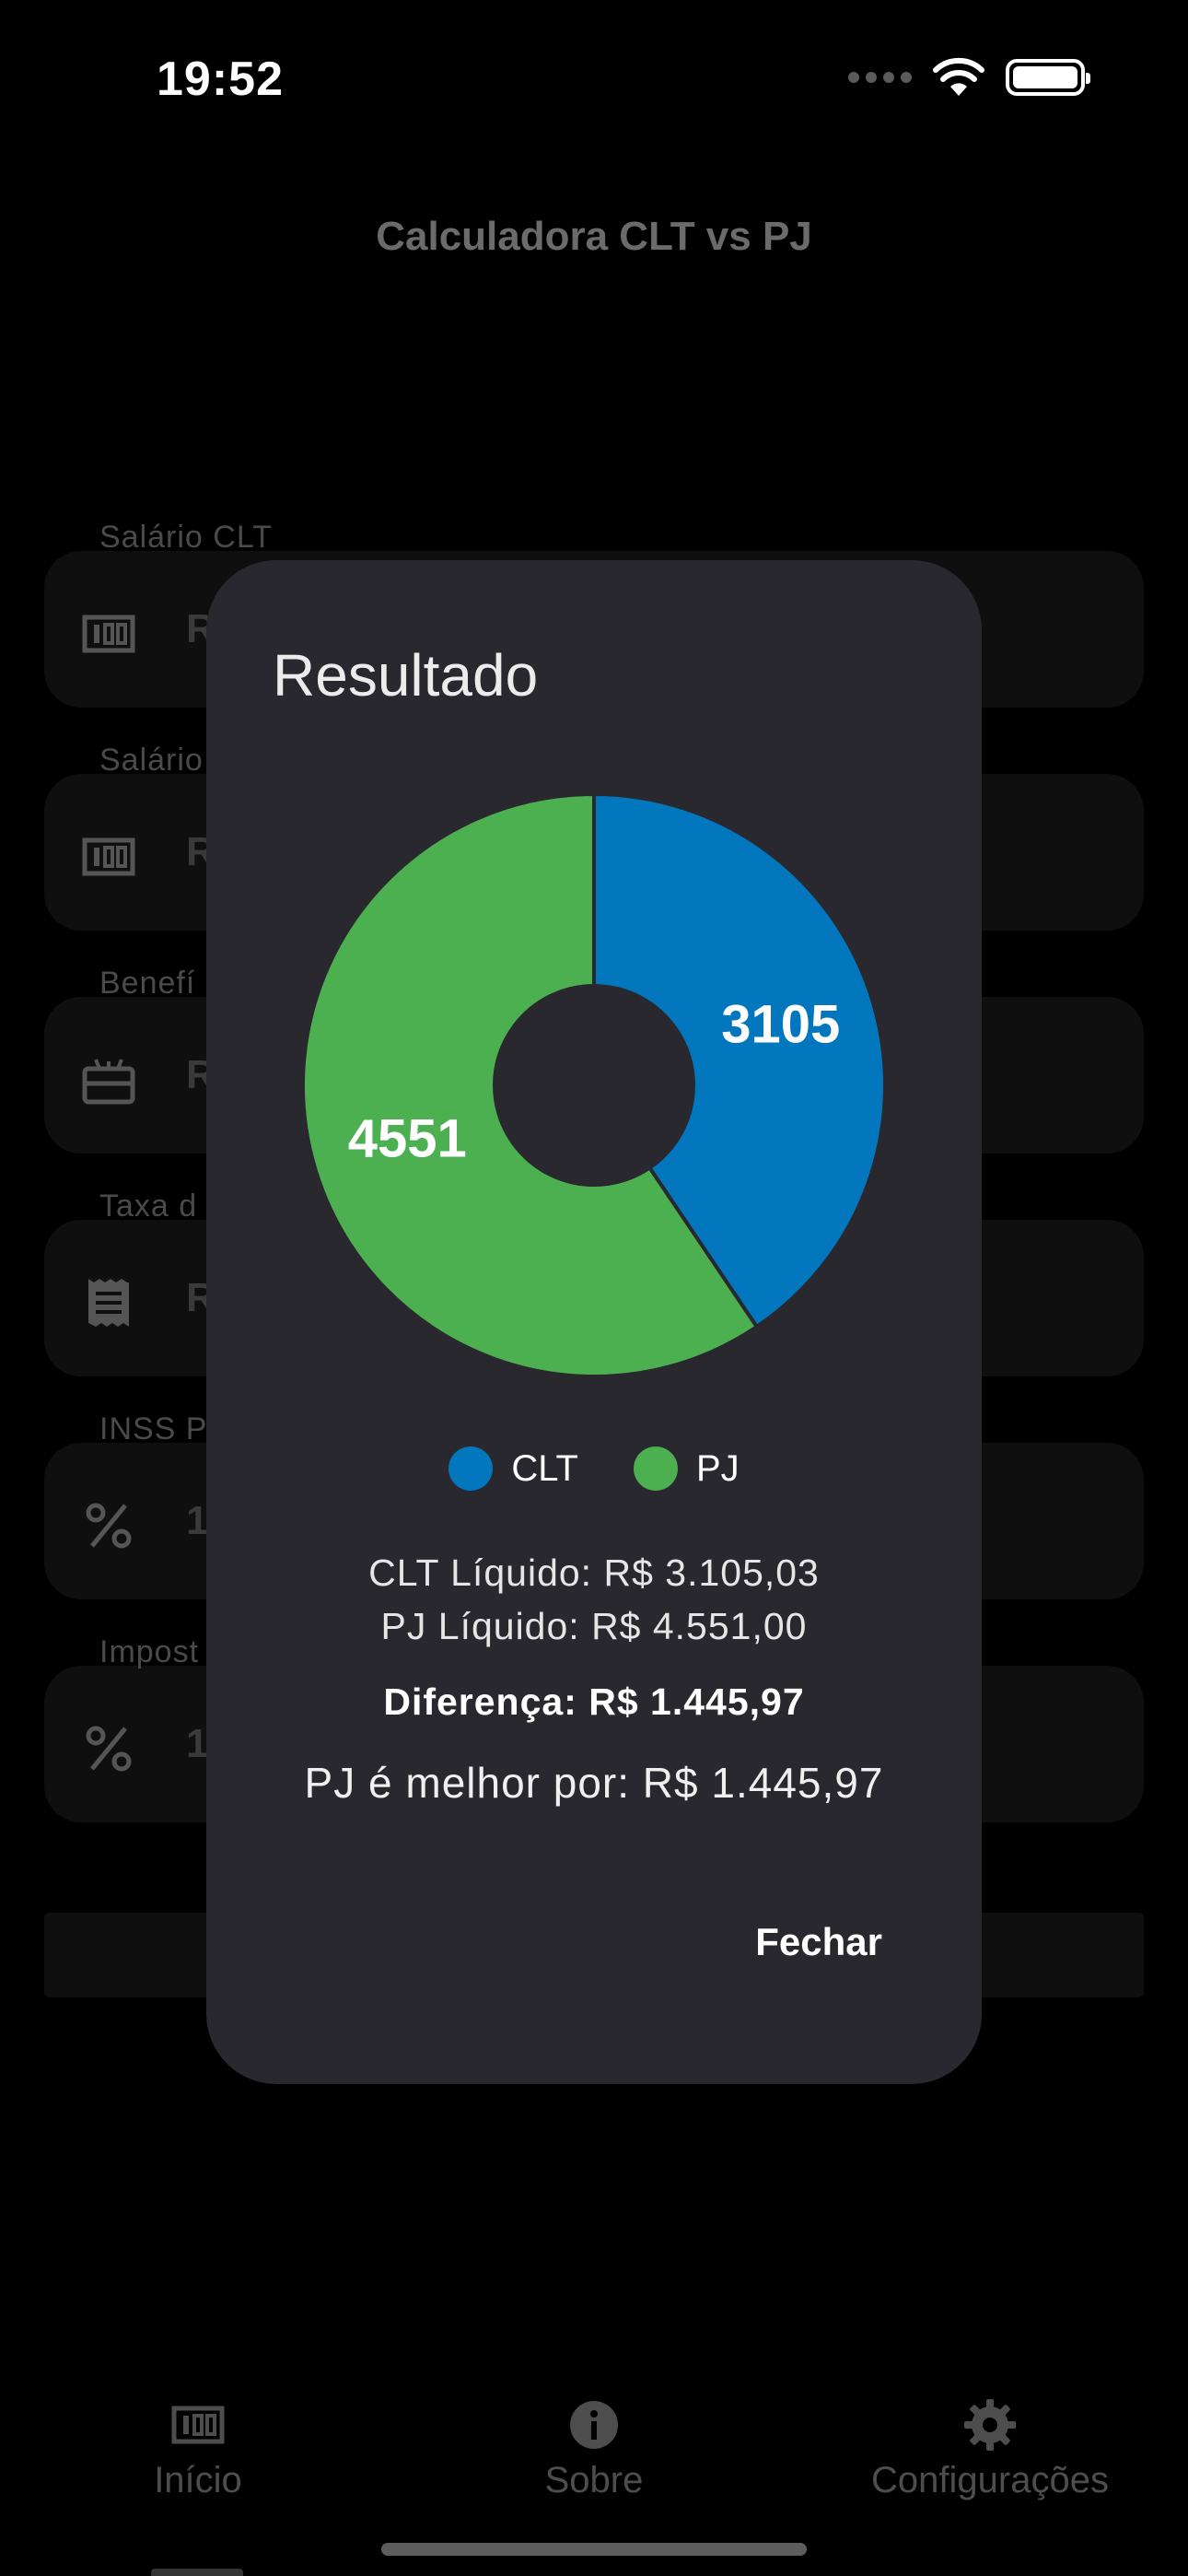 Image resolution: width=1188 pixels, height=2576 pixels. I want to click on nav-label: Configurações, so click(990, 2480).